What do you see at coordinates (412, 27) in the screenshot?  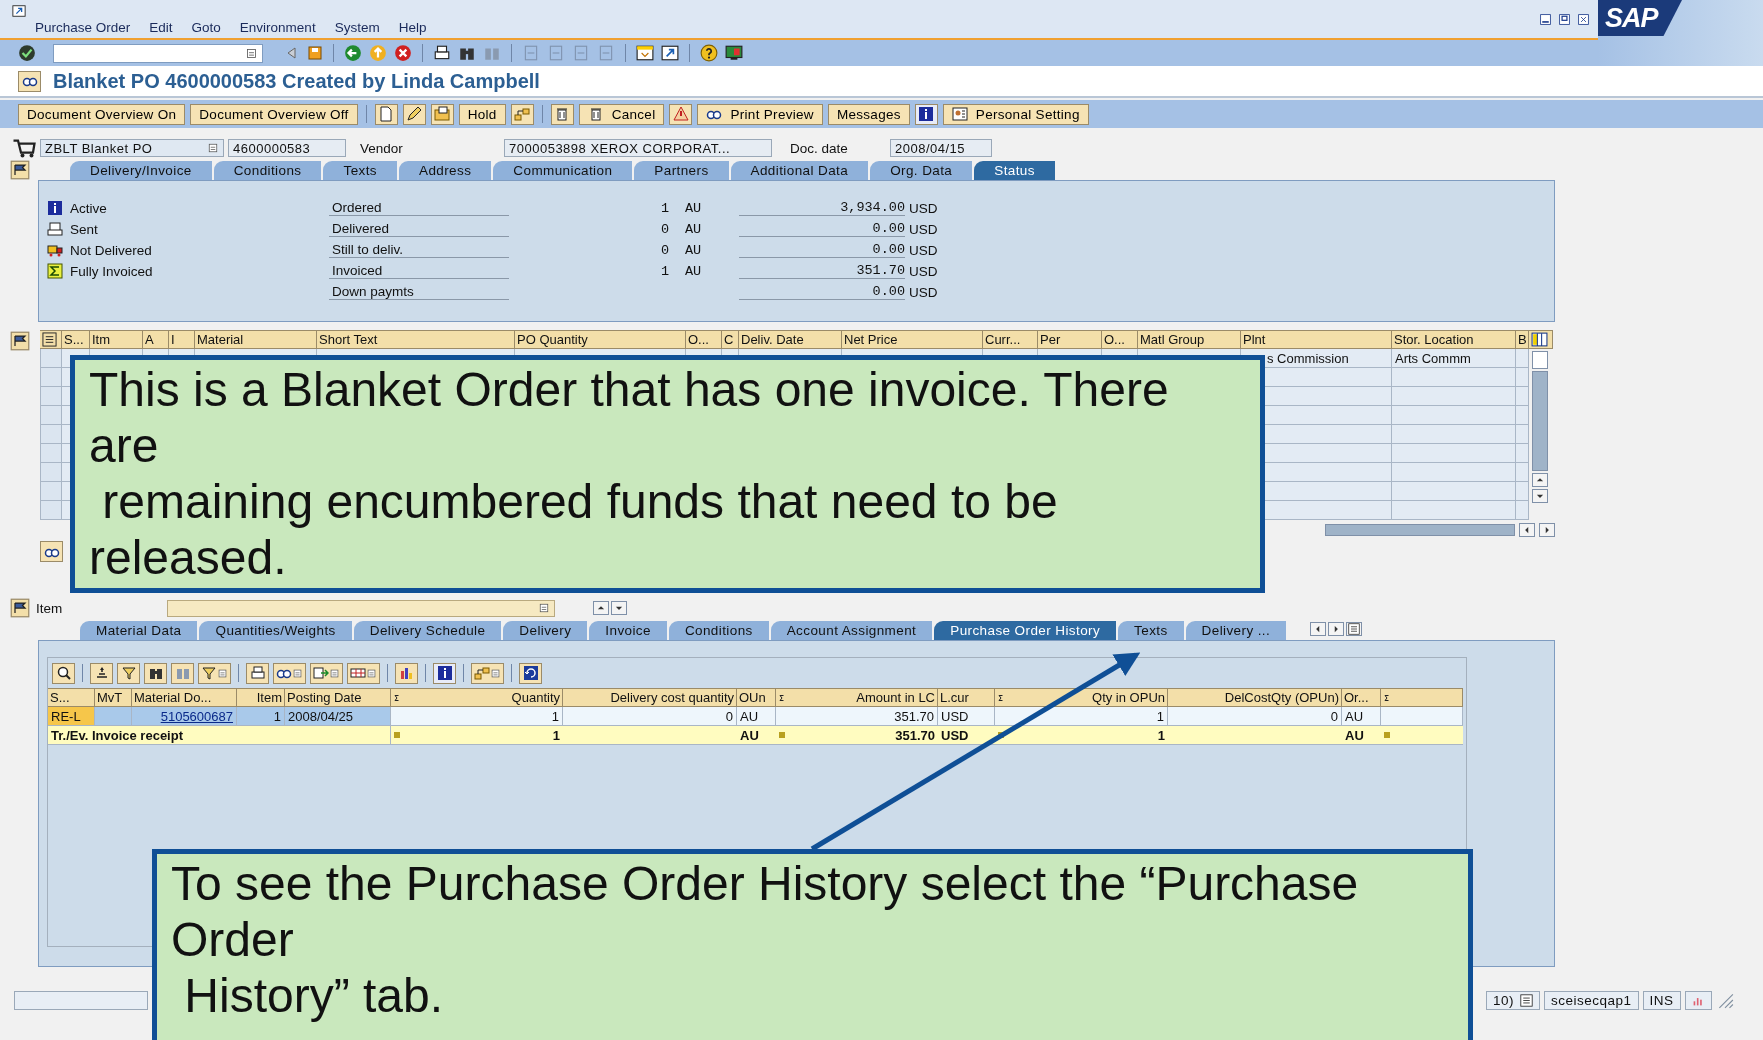 I see `menu-item: Help` at bounding box center [412, 27].